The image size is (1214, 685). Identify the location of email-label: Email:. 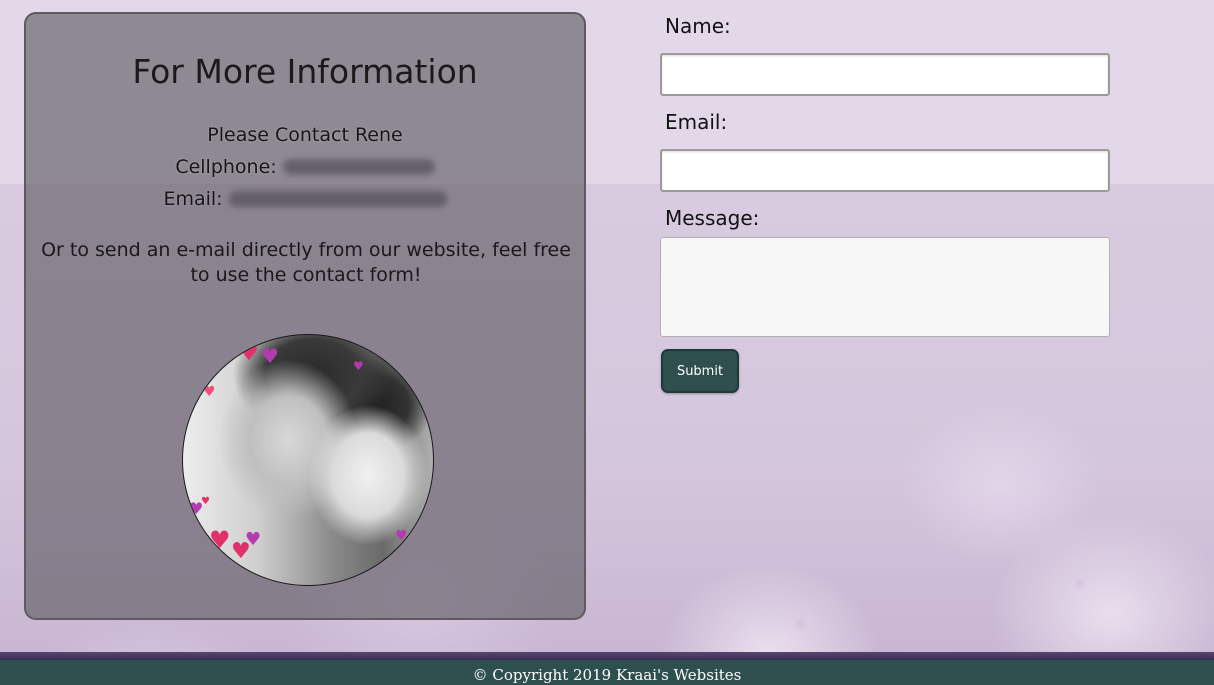
(193, 199).